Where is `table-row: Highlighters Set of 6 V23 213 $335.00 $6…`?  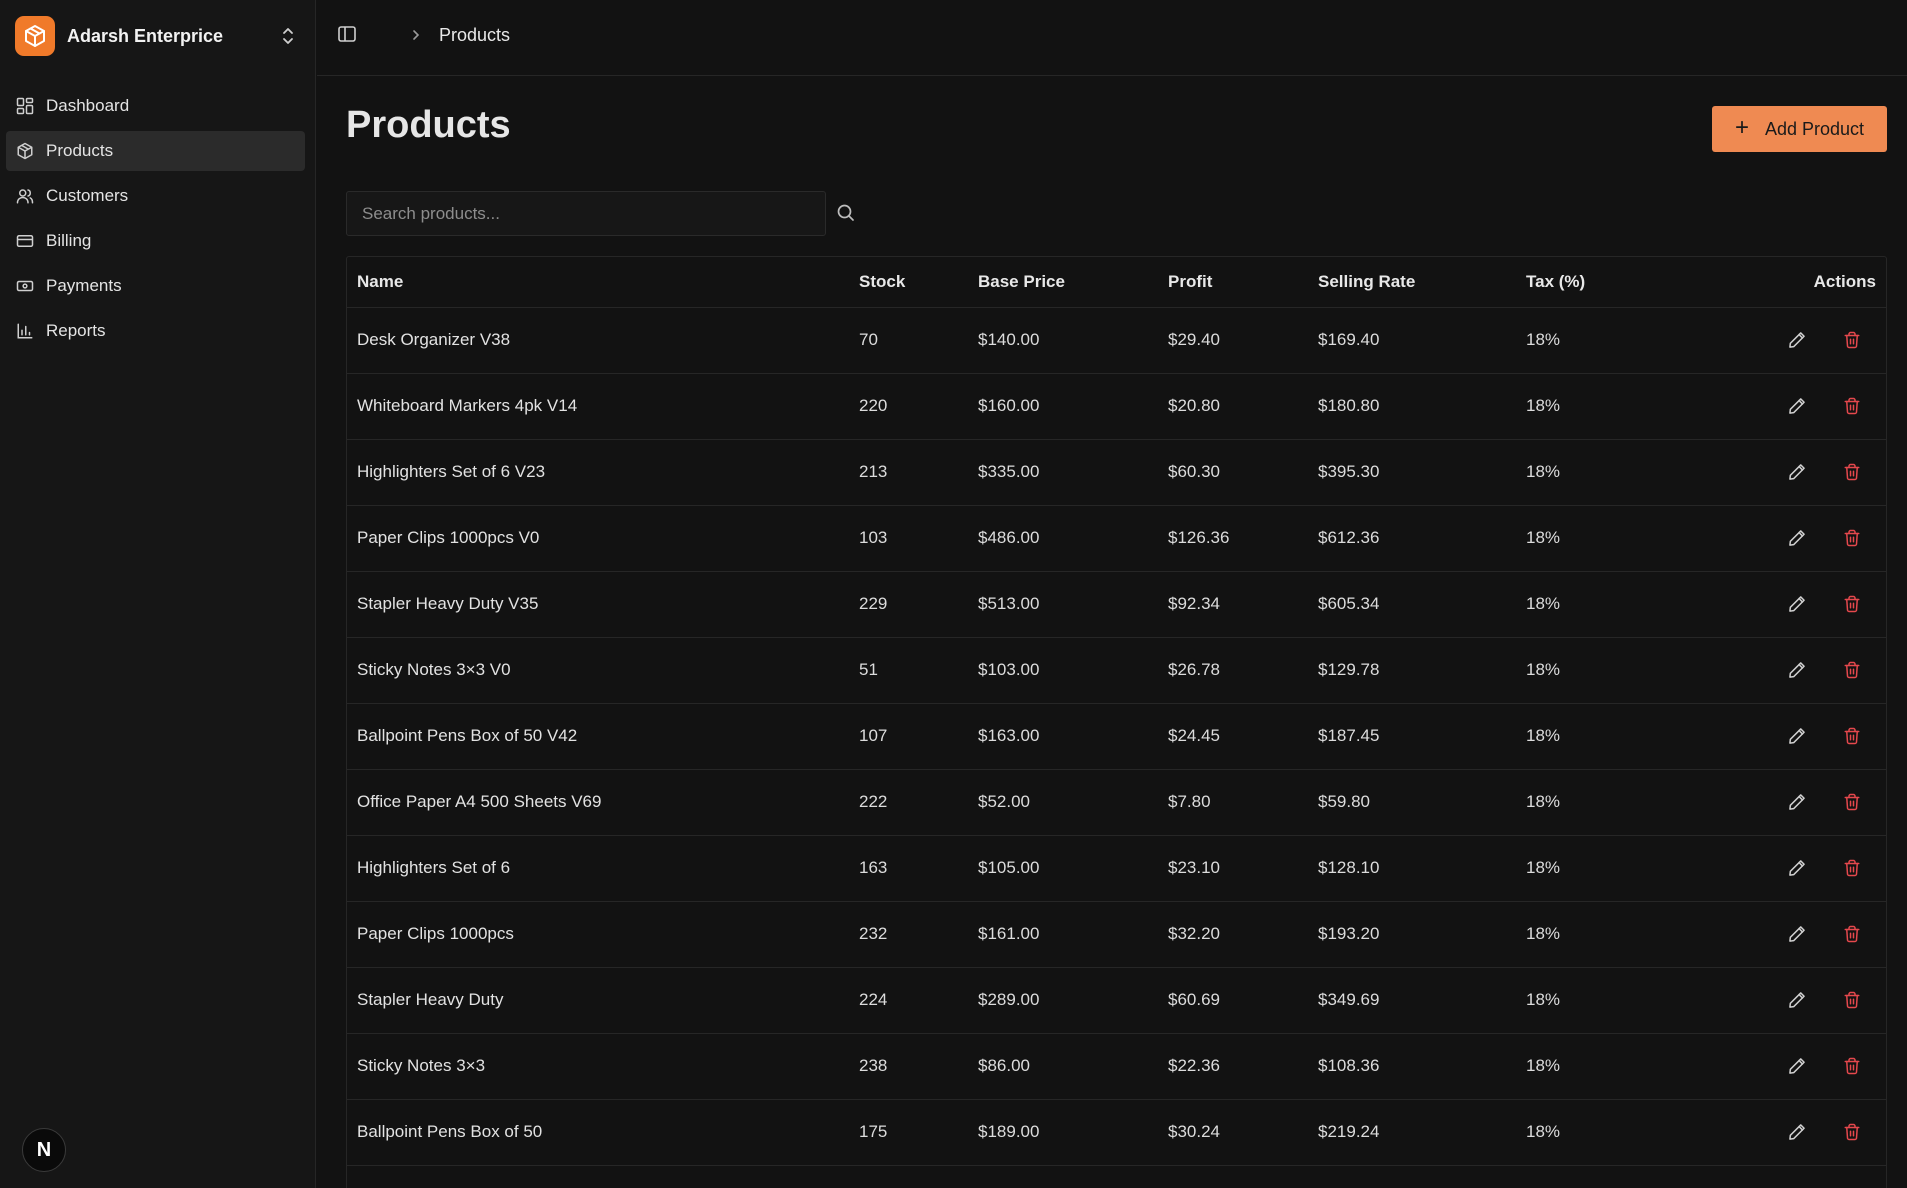 table-row: Highlighters Set of 6 V23 213 $335.00 $6… is located at coordinates (1116, 472).